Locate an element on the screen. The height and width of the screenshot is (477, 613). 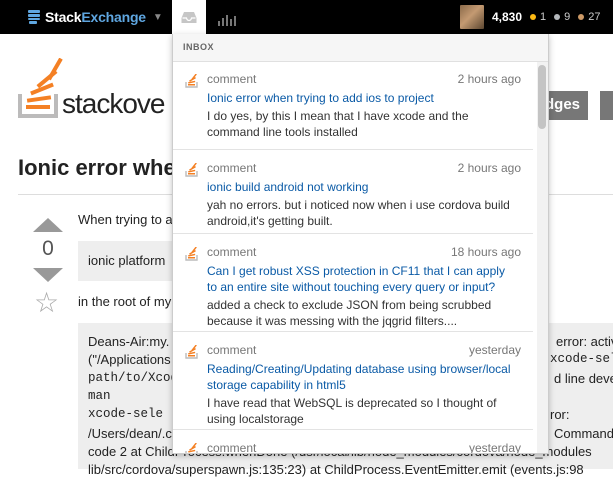
question-title: Ionic error whe is located at coordinates (97, 168).